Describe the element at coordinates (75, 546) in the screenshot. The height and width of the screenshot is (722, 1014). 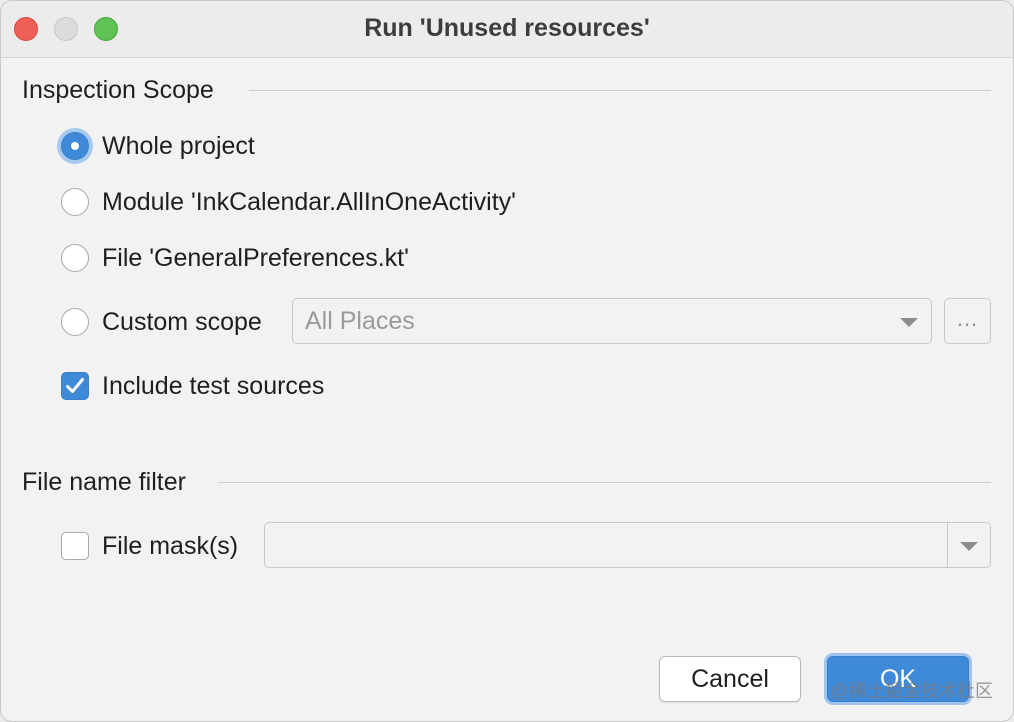
I see `file-mask-checkbox` at that location.